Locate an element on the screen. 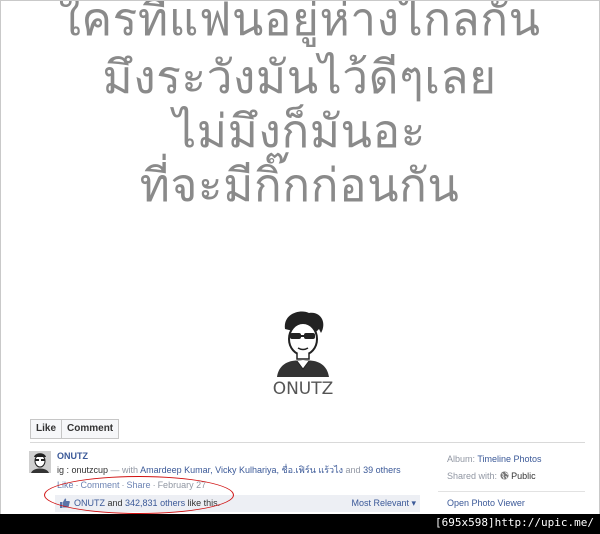  shared-row: Shared with: Public is located at coordinates (494, 476).